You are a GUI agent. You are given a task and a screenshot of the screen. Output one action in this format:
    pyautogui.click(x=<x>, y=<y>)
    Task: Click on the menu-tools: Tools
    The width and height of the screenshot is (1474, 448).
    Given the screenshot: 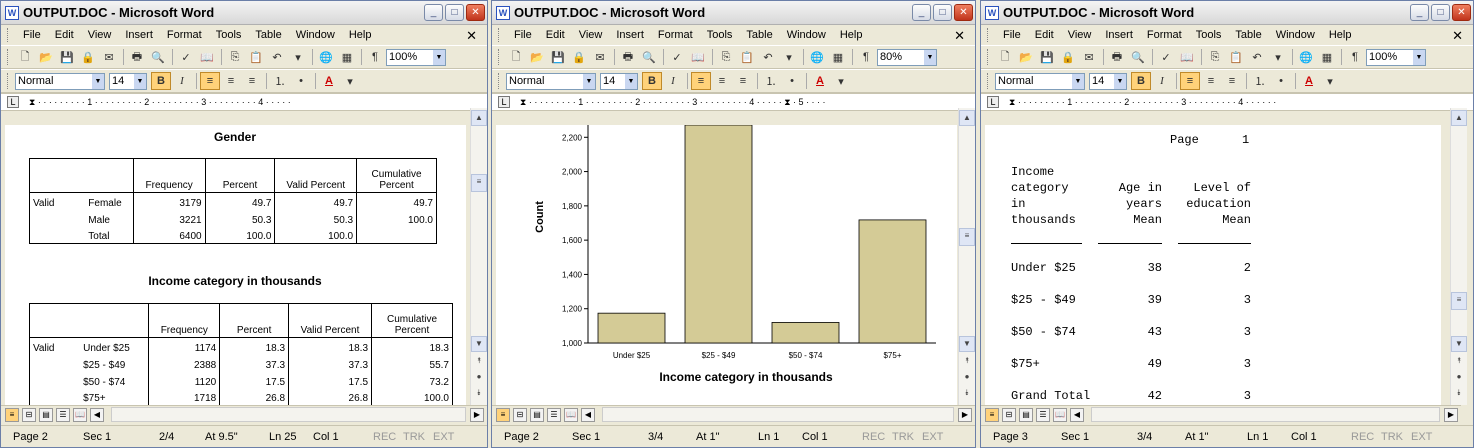 What is the action you would take?
    pyautogui.click(x=1209, y=35)
    